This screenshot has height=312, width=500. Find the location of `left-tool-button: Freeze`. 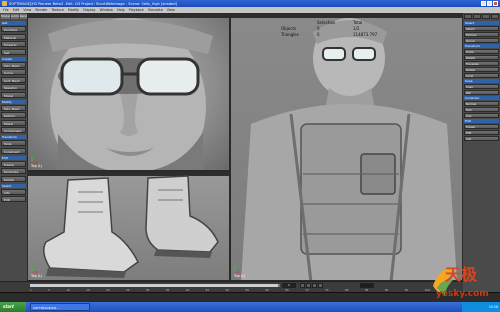

left-tool-button: Freeze is located at coordinates (13, 163).